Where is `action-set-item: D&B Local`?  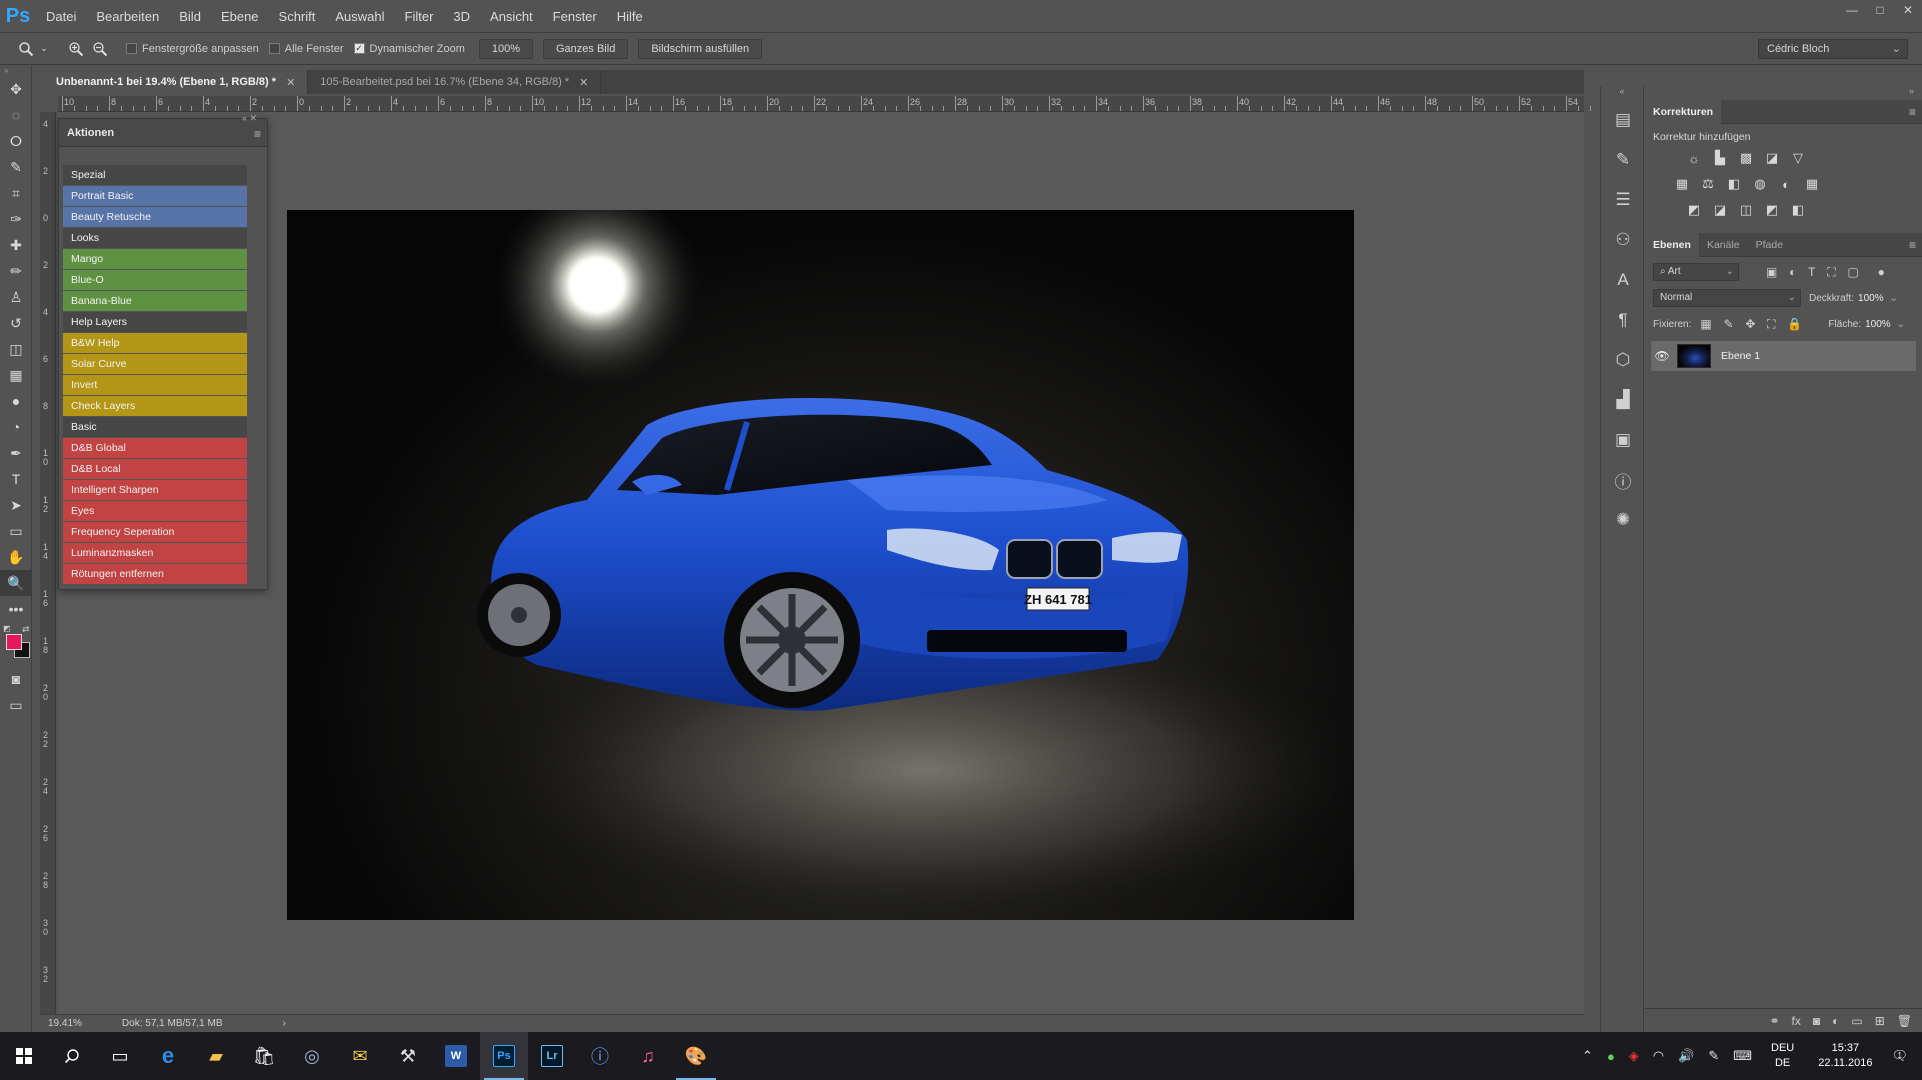 action-set-item: D&B Local is located at coordinates (155, 469).